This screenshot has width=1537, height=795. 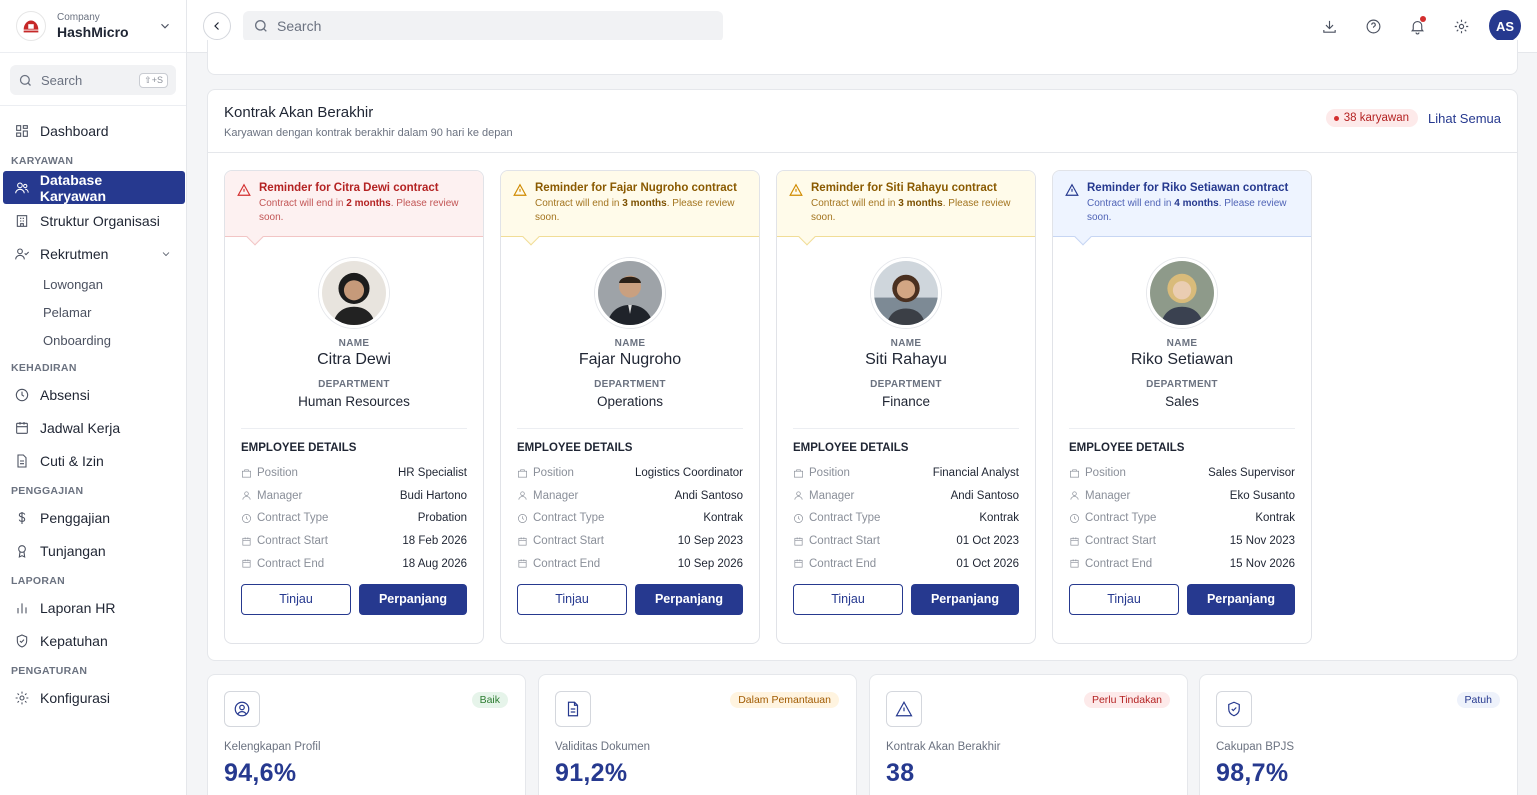 What do you see at coordinates (31, 26) in the screenshot?
I see `company-logo` at bounding box center [31, 26].